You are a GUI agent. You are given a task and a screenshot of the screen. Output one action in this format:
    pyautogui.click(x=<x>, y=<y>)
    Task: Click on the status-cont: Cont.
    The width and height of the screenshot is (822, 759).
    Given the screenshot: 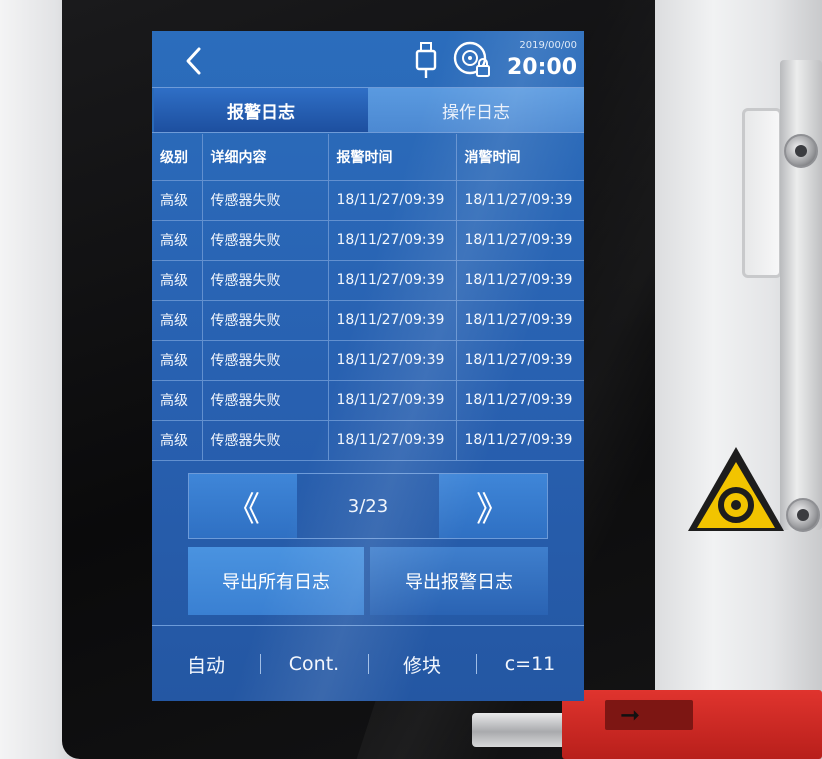 What is the action you would take?
    pyautogui.click(x=314, y=664)
    